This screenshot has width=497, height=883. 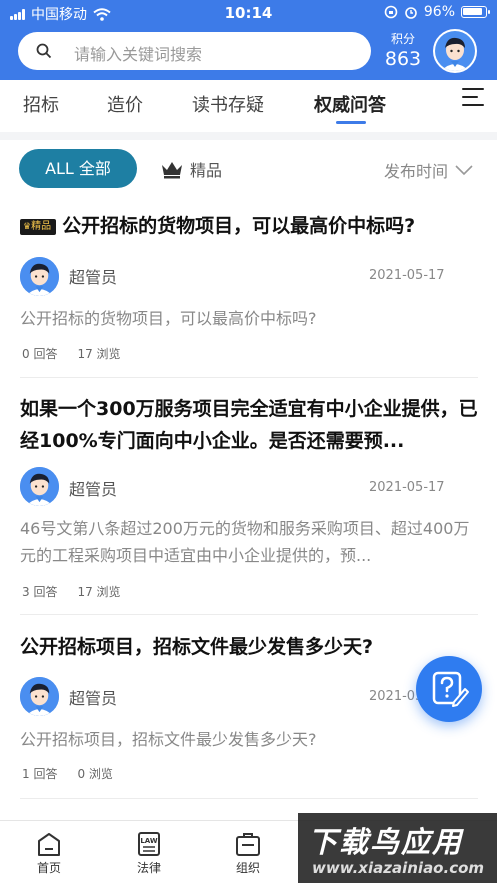 What do you see at coordinates (172, 170) in the screenshot?
I see `crown-icon` at bounding box center [172, 170].